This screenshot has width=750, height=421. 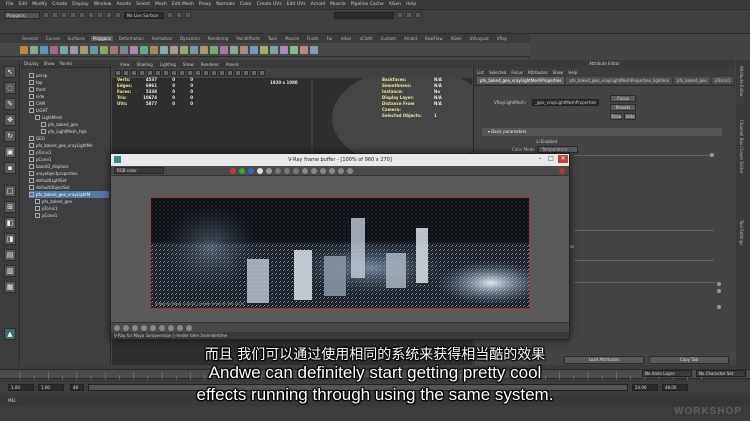 I want to click on grid-icon, so click(x=150, y=73).